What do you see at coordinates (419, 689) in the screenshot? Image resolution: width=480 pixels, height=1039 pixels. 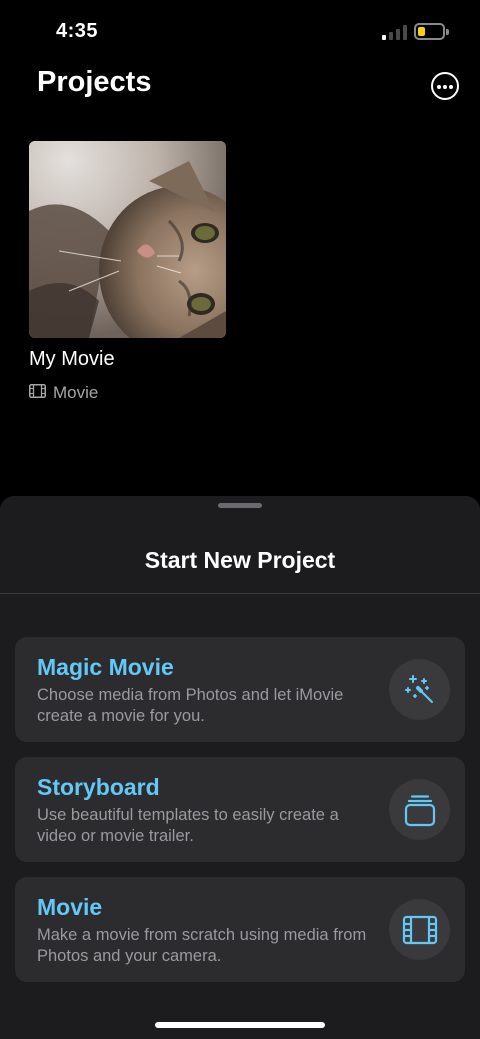 I see `magic-wand-icon` at bounding box center [419, 689].